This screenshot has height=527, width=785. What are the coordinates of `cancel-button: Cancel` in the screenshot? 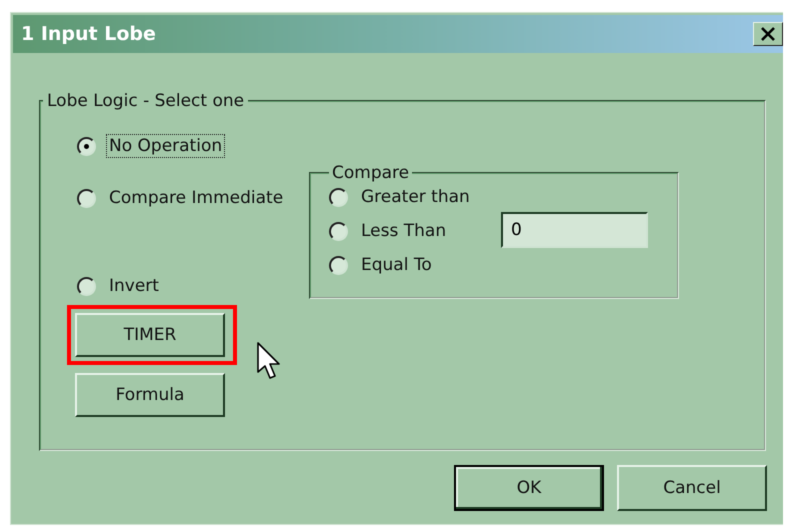 It's located at (692, 488).